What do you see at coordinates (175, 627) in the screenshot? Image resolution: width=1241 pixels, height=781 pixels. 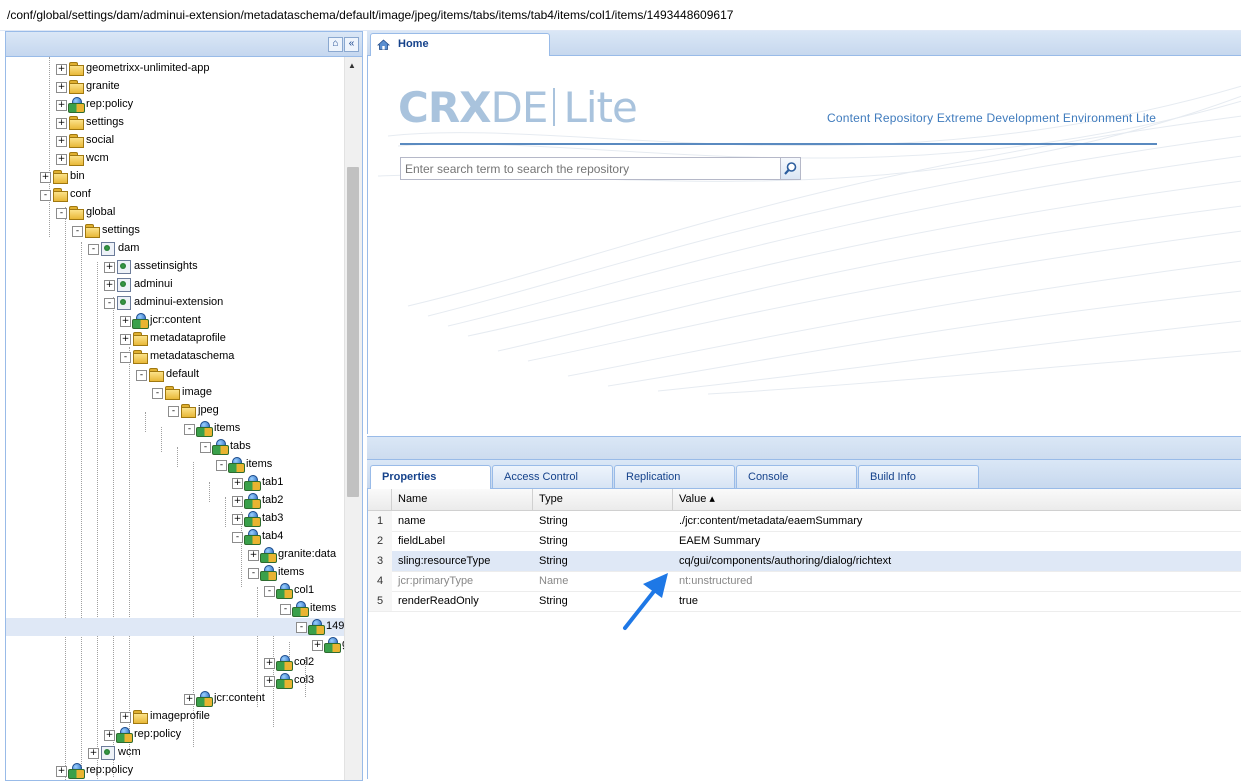 I see `tree-node: - 14934` at bounding box center [175, 627].